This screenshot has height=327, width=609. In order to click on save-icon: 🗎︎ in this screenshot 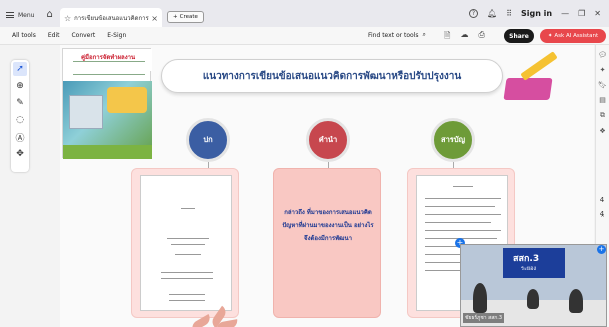, I will do `click(447, 37)`.